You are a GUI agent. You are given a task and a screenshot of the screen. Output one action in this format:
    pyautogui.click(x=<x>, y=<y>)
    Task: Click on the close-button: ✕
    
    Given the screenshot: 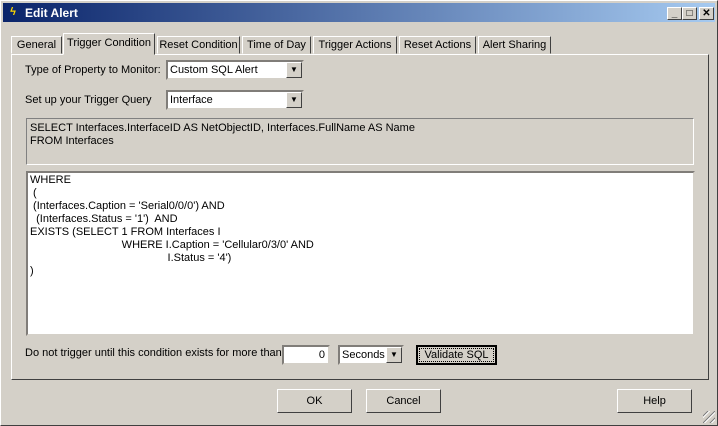 What is the action you would take?
    pyautogui.click(x=706, y=13)
    